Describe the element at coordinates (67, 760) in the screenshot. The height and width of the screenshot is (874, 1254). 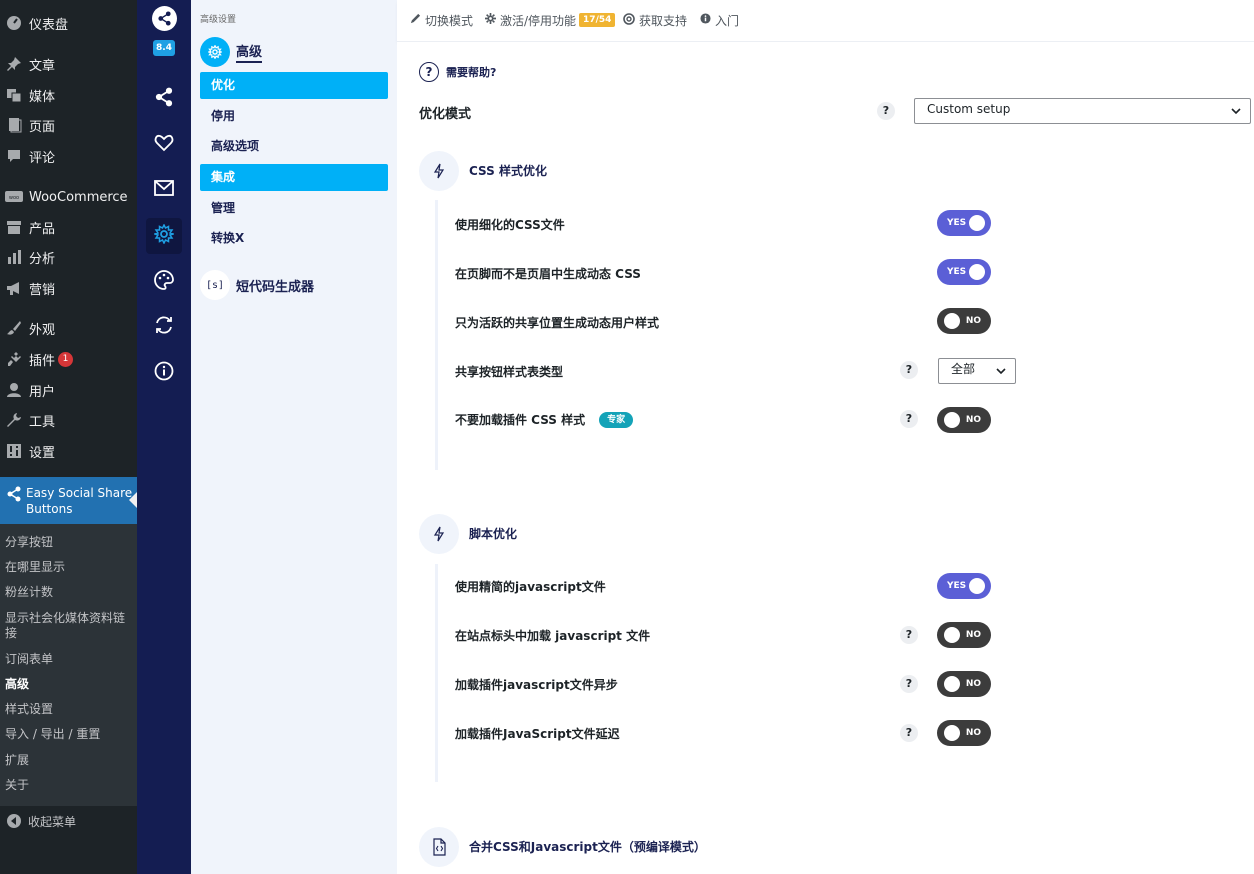
I see `submenu-item-extensions: 扩展` at that location.